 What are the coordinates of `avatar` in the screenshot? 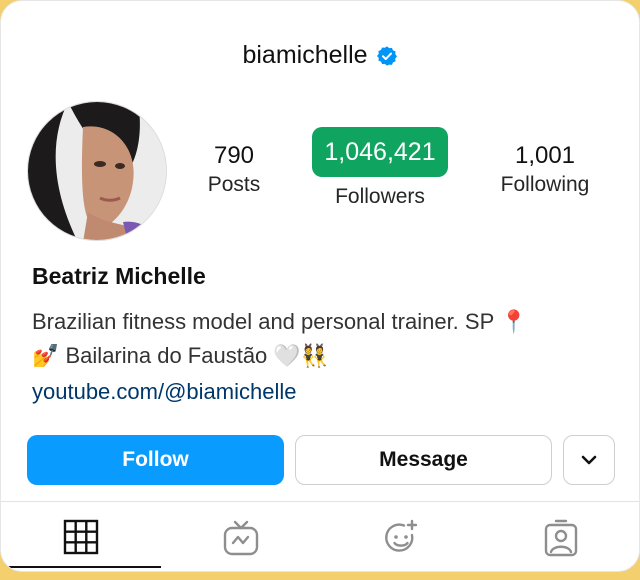 It's located at (97, 171).